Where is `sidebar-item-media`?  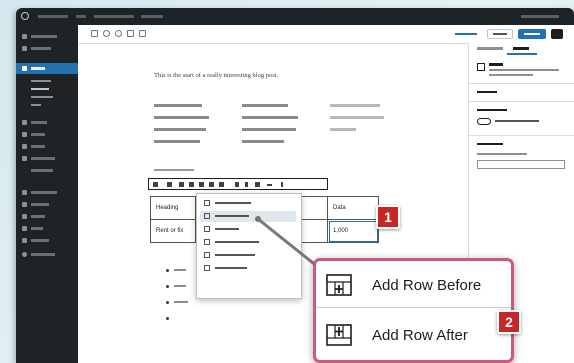
sidebar-item-media is located at coordinates (47, 122).